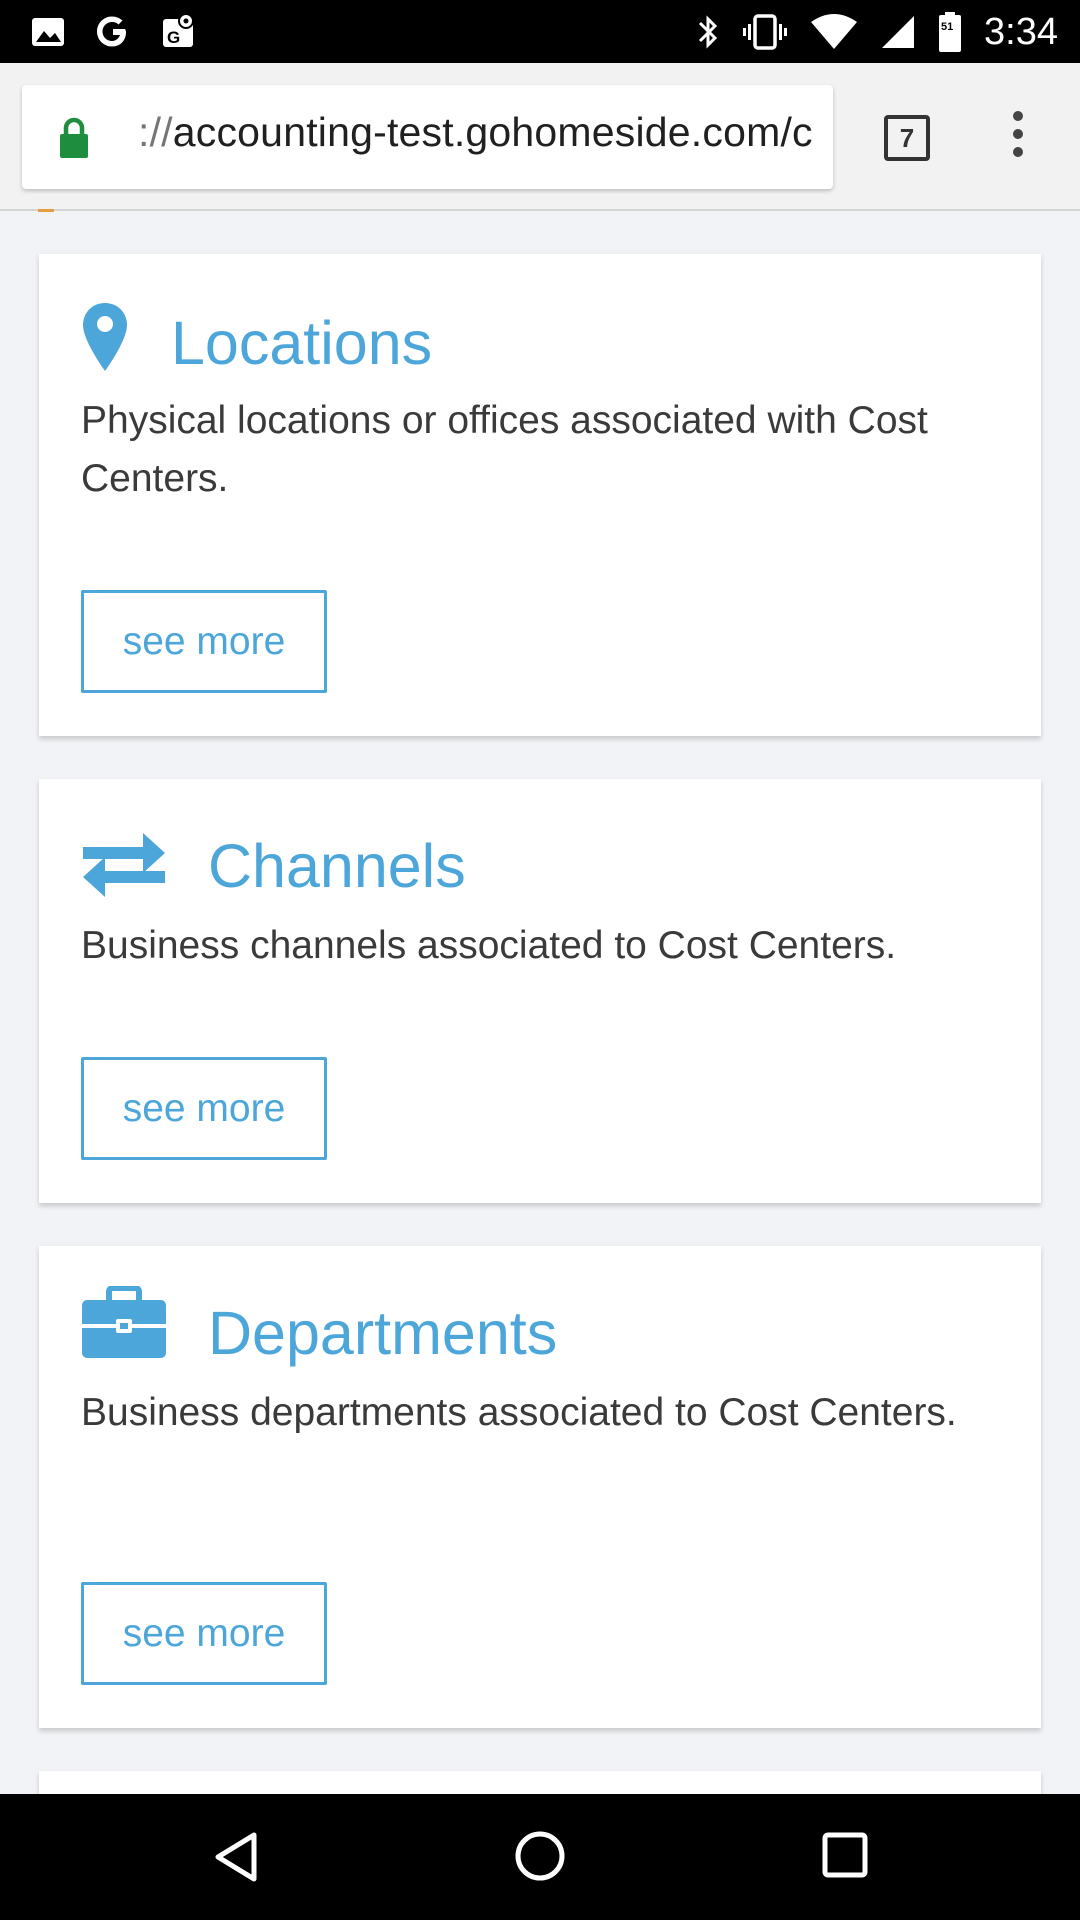 This screenshot has height=1920, width=1080. What do you see at coordinates (302, 343) in the screenshot?
I see `card-title: Locations` at bounding box center [302, 343].